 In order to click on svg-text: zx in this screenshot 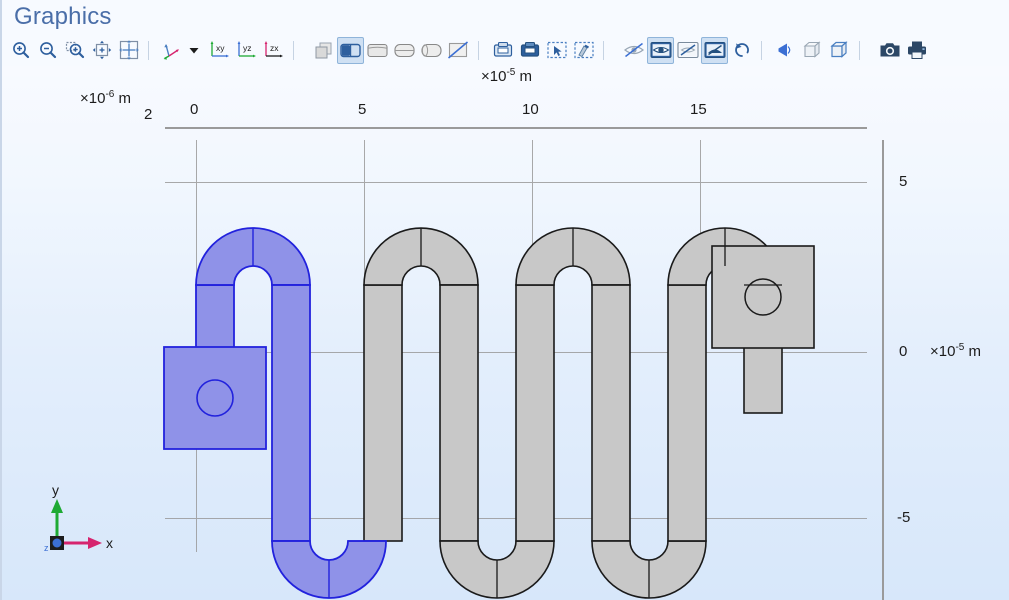, I will do `click(274, 48)`.